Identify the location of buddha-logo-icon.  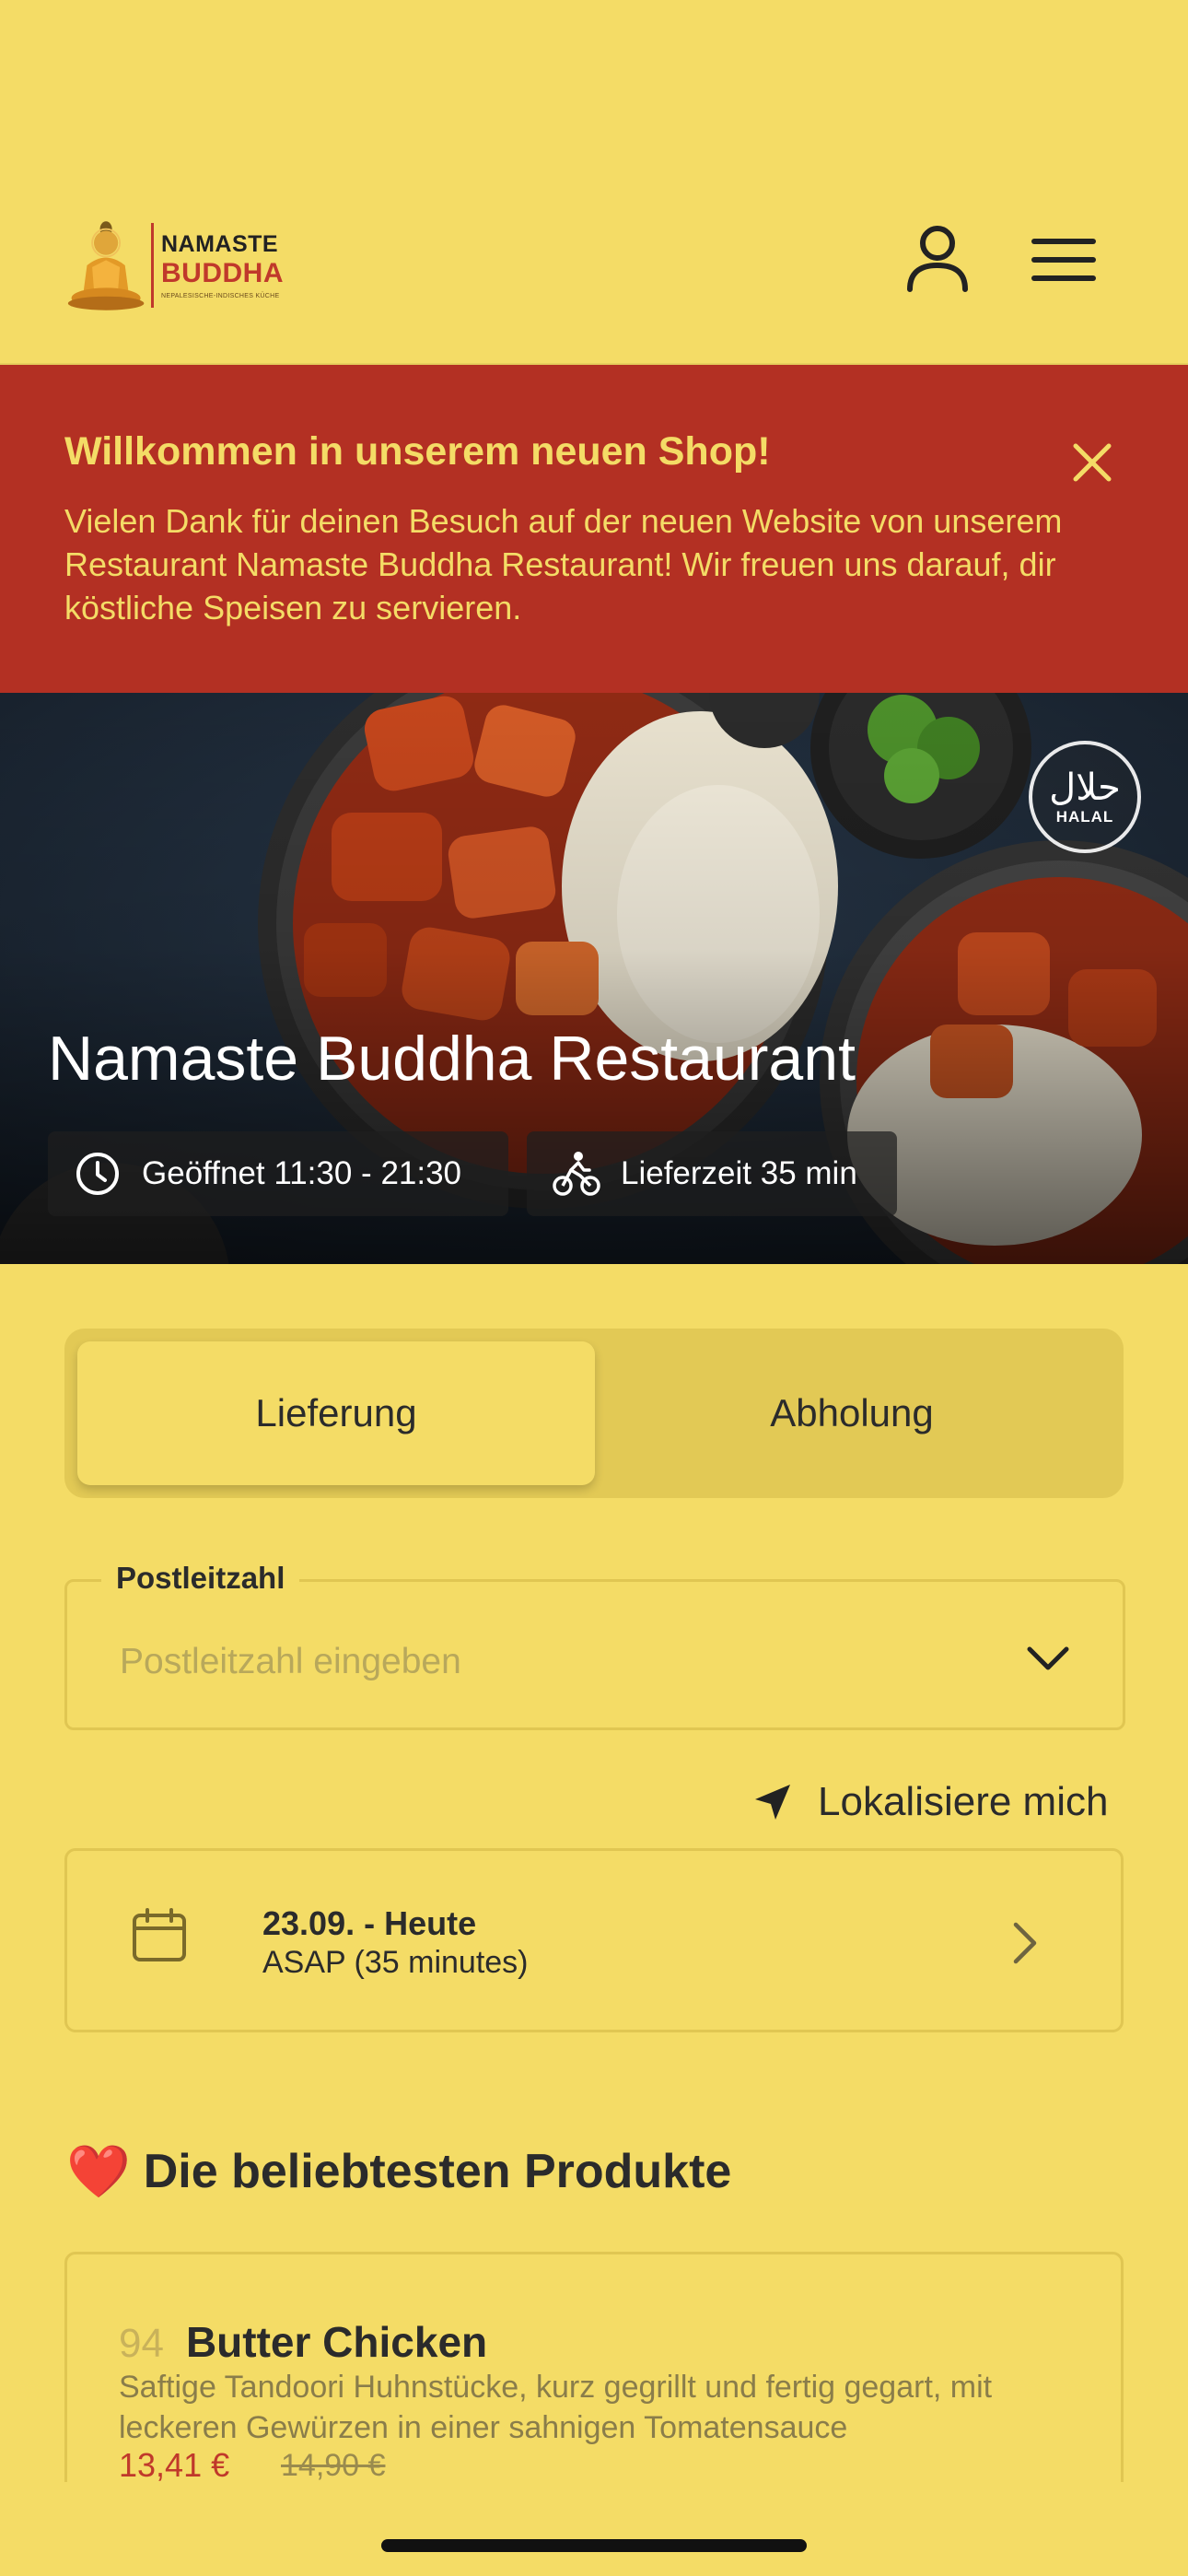
(106, 265).